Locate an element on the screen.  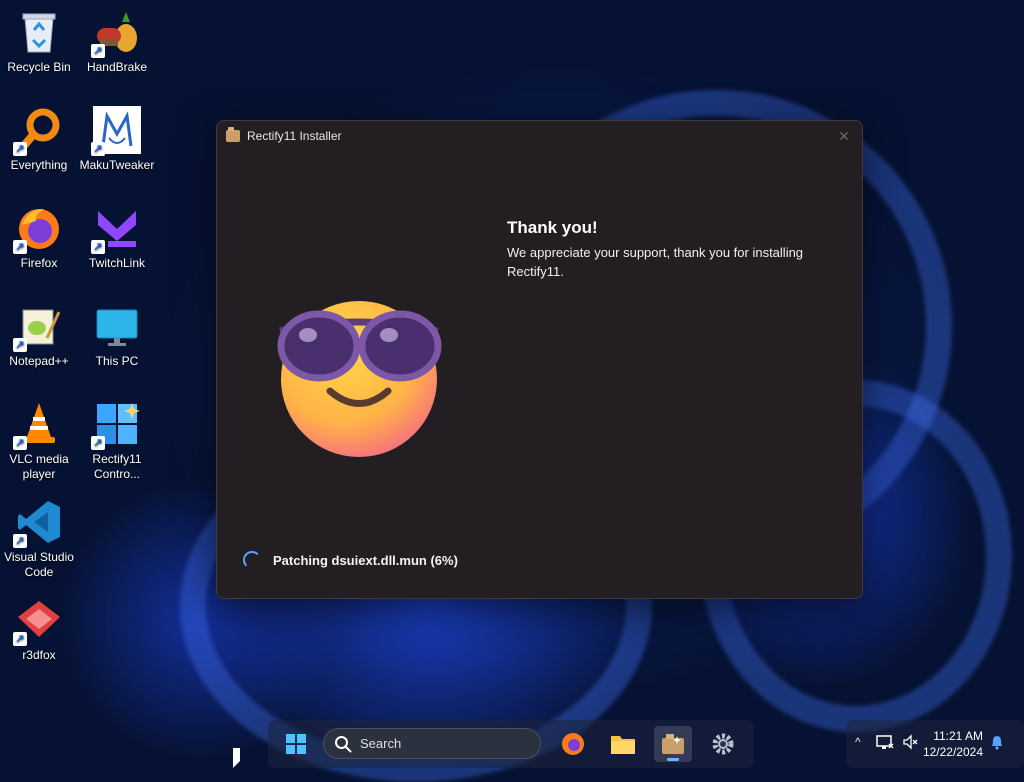
installer-app-icon is located at coordinates (233, 134).